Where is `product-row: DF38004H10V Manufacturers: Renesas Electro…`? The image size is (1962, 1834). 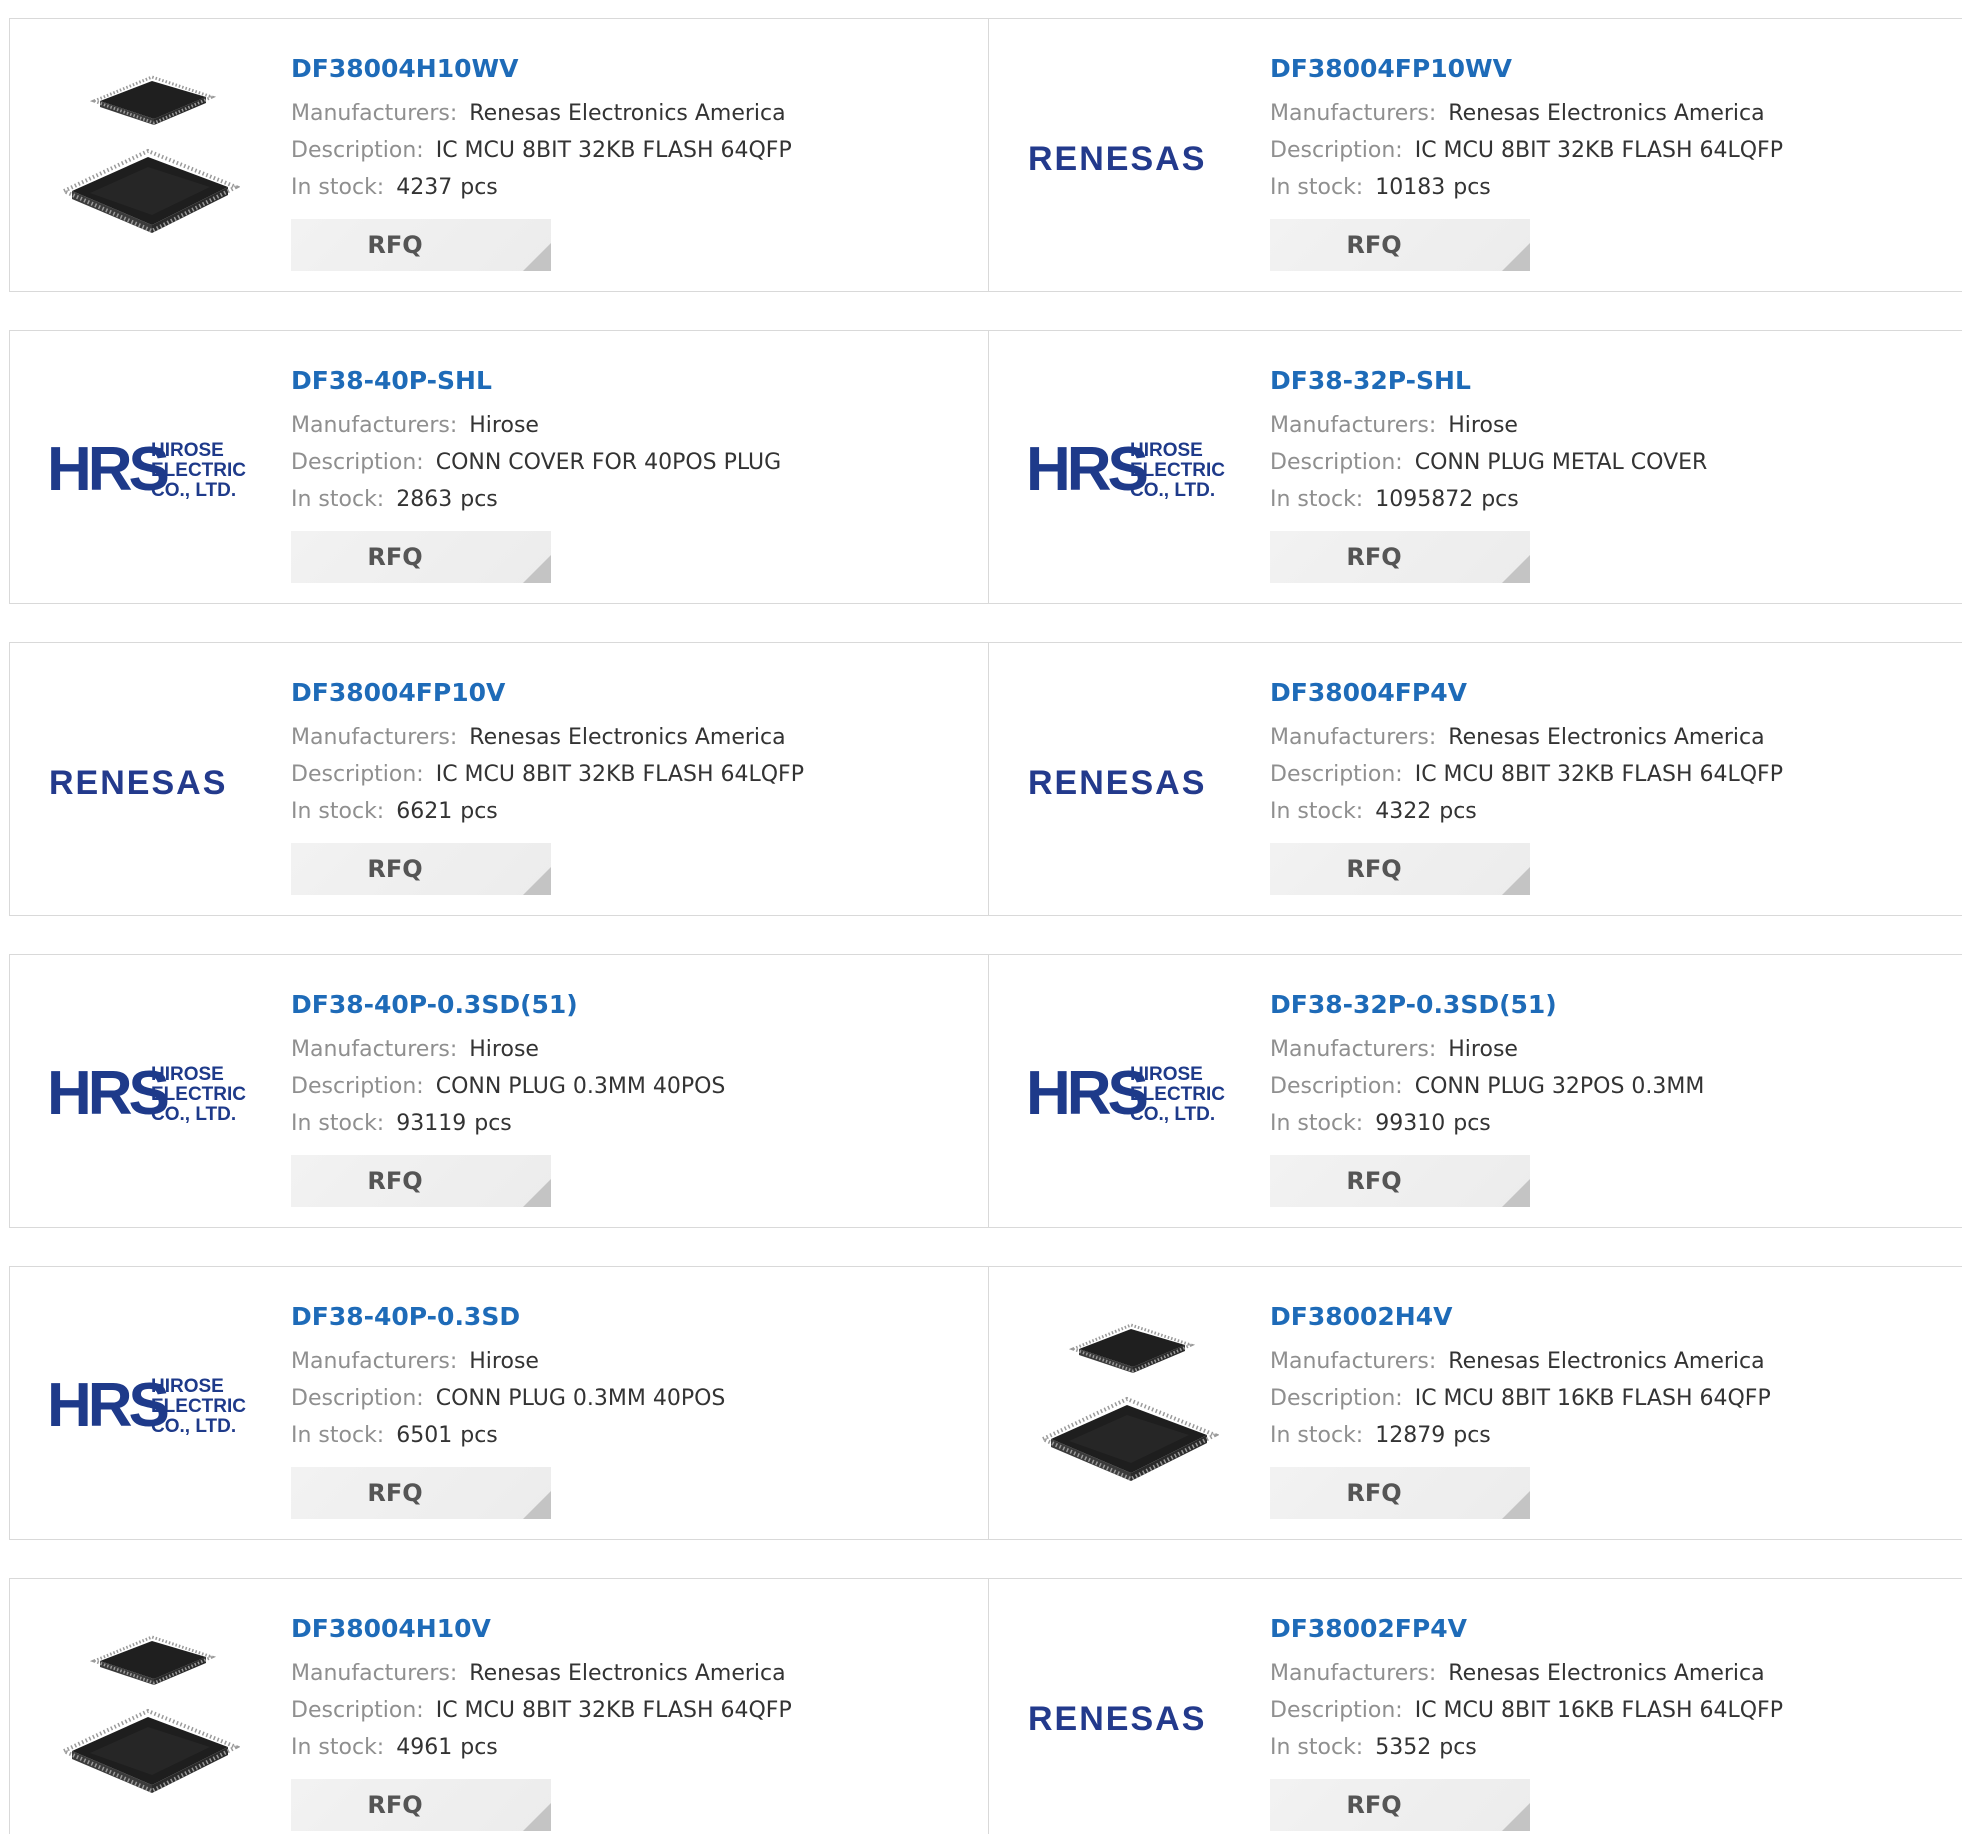
product-row: DF38004H10V Manufacturers: Renesas Electro… is located at coordinates (985, 1706).